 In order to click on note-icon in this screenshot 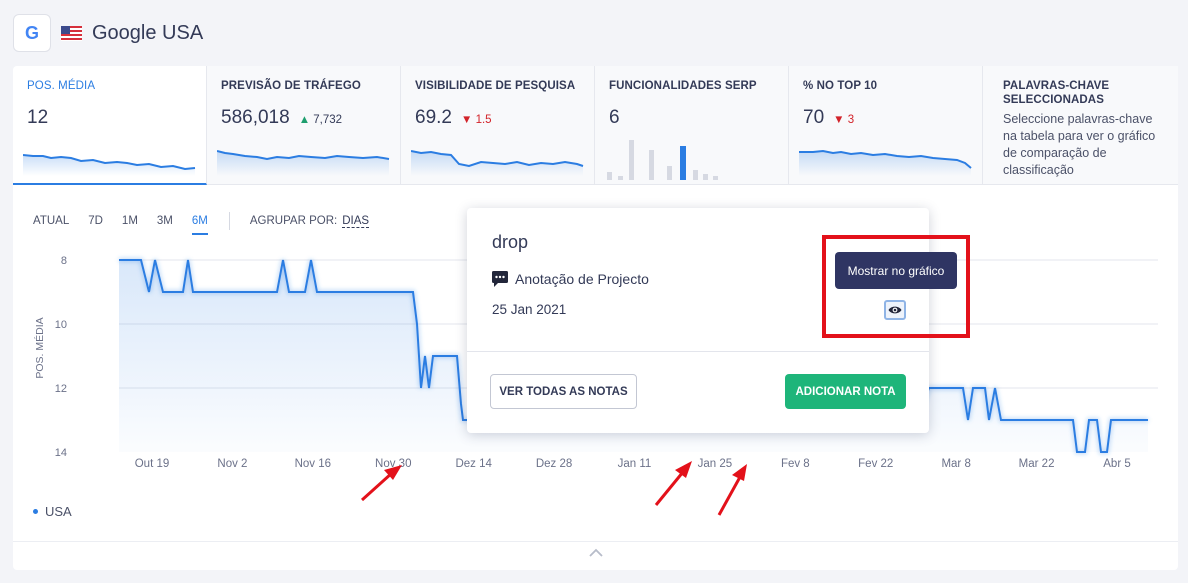, I will do `click(500, 279)`.